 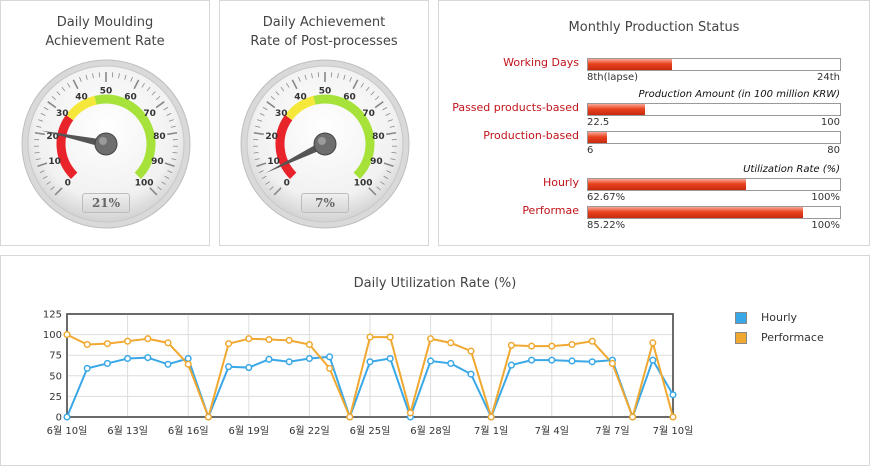 I want to click on performae-bar, so click(x=714, y=212).